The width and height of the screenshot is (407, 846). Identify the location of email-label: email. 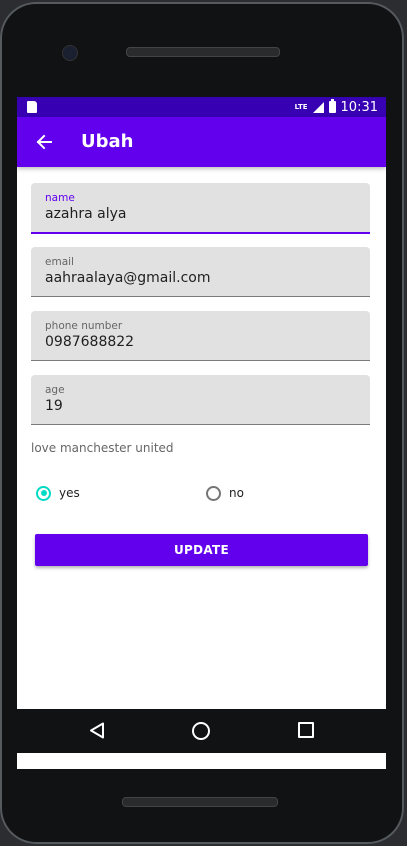
(59, 262).